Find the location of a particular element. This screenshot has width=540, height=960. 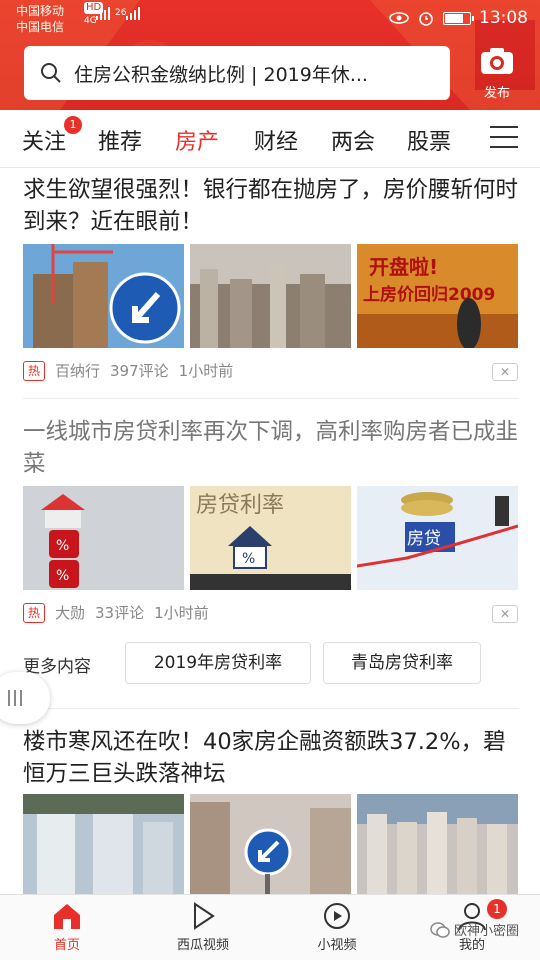

article-meta: 热 百纳行 397评论 1小时前 is located at coordinates (133, 370).